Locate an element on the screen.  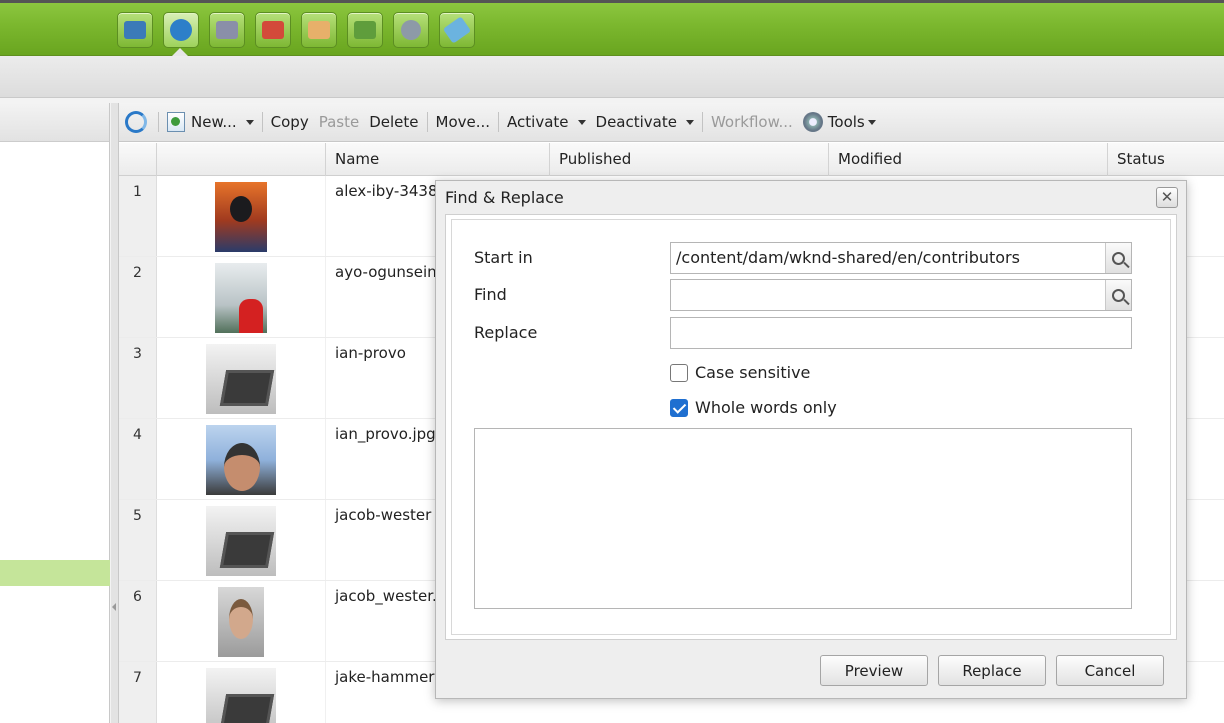
case-sensitive-label: Case sensitive is located at coordinates (753, 372).